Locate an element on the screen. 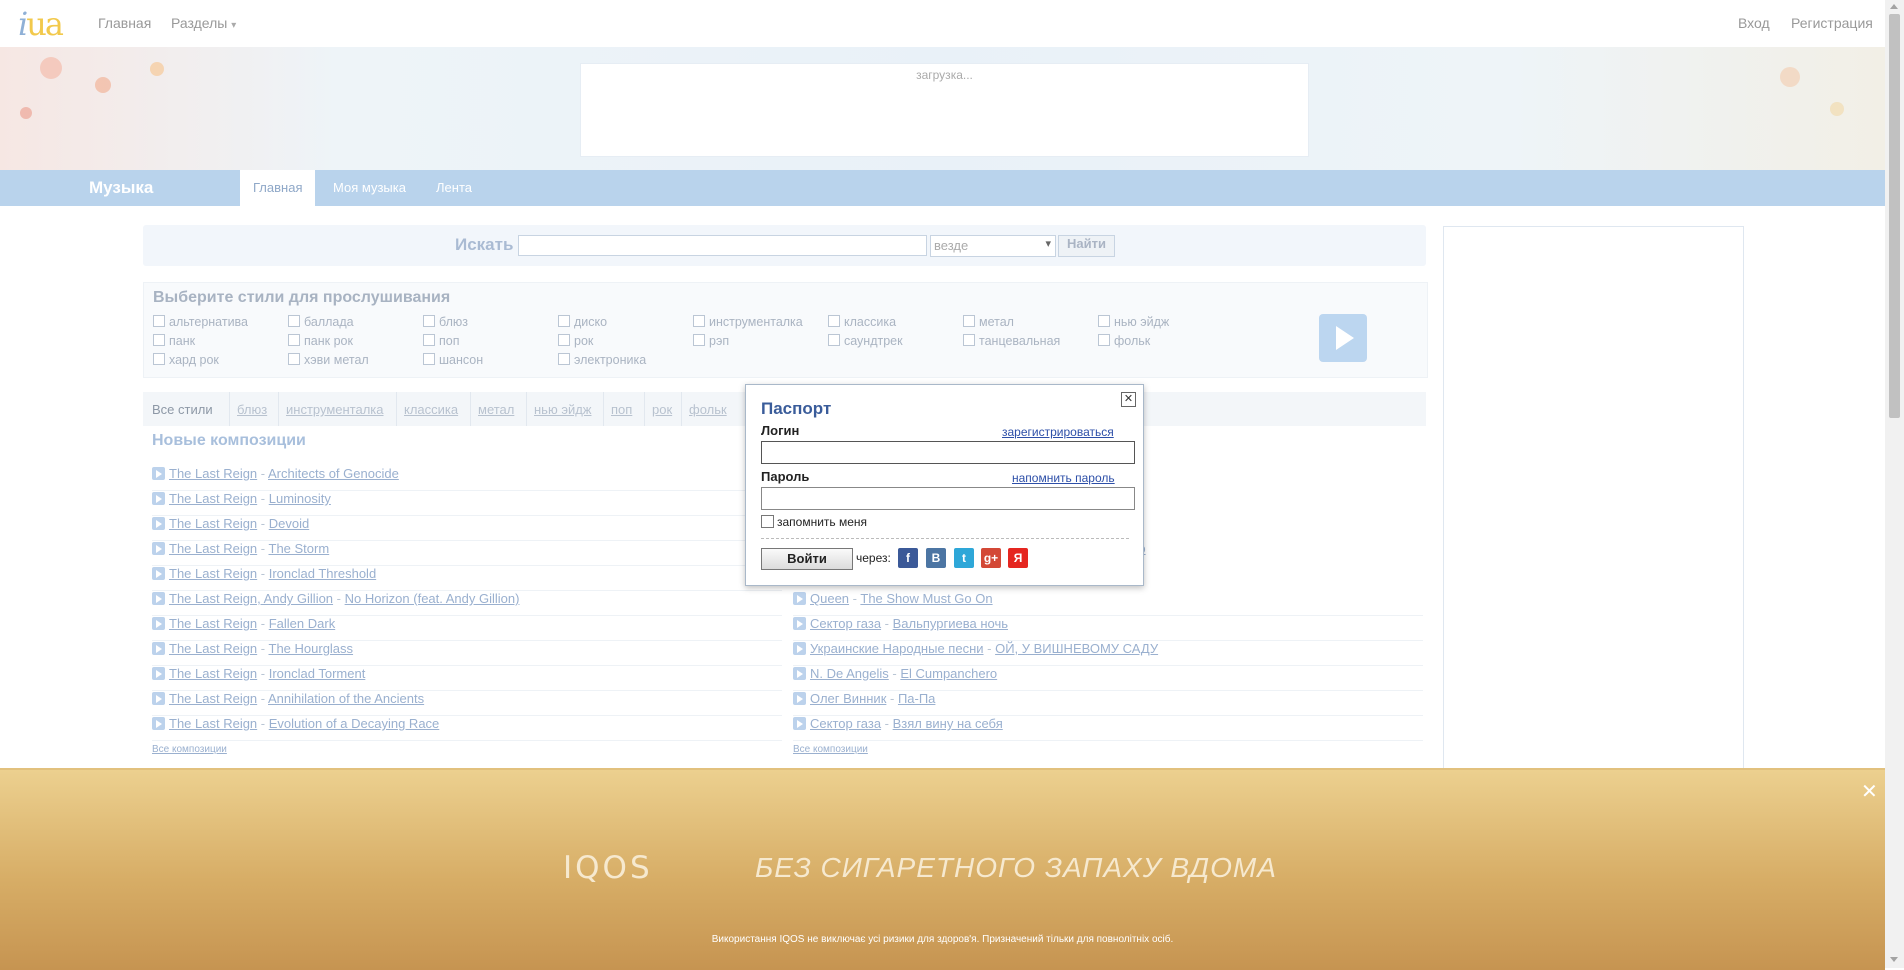 Image resolution: width=1904 pixels, height=970 pixels. style-checkbox: классика is located at coordinates (862, 322).